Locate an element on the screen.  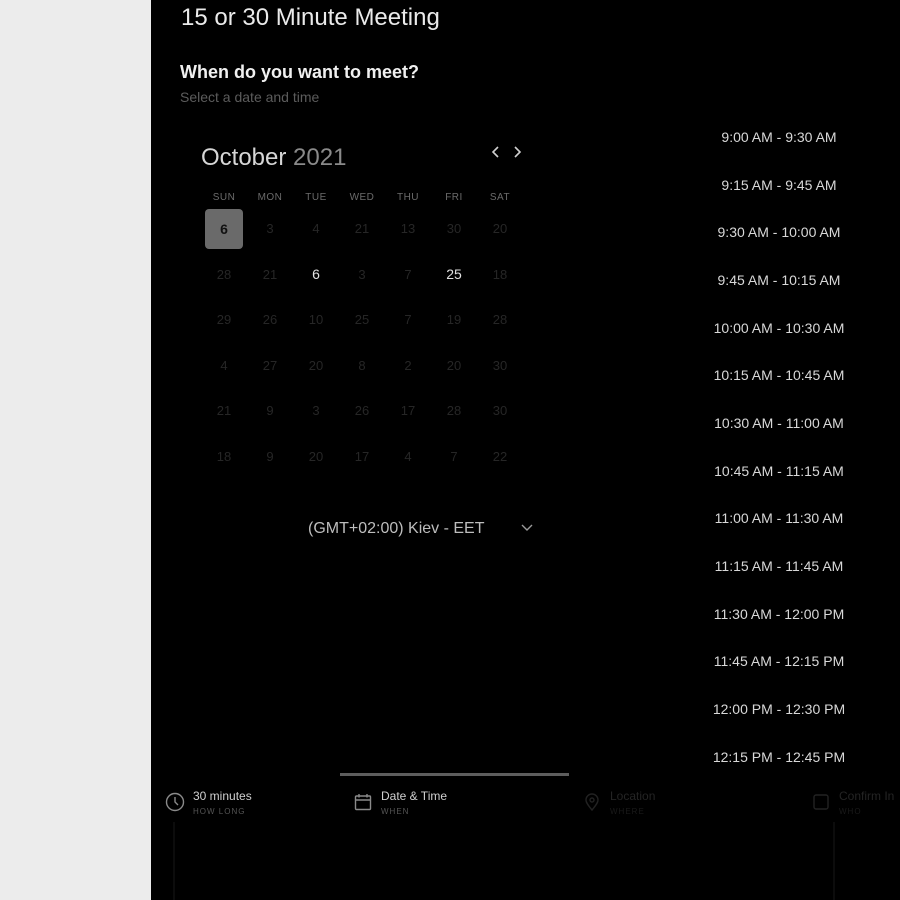
step-title: Date & Time is located at coordinates (414, 796).